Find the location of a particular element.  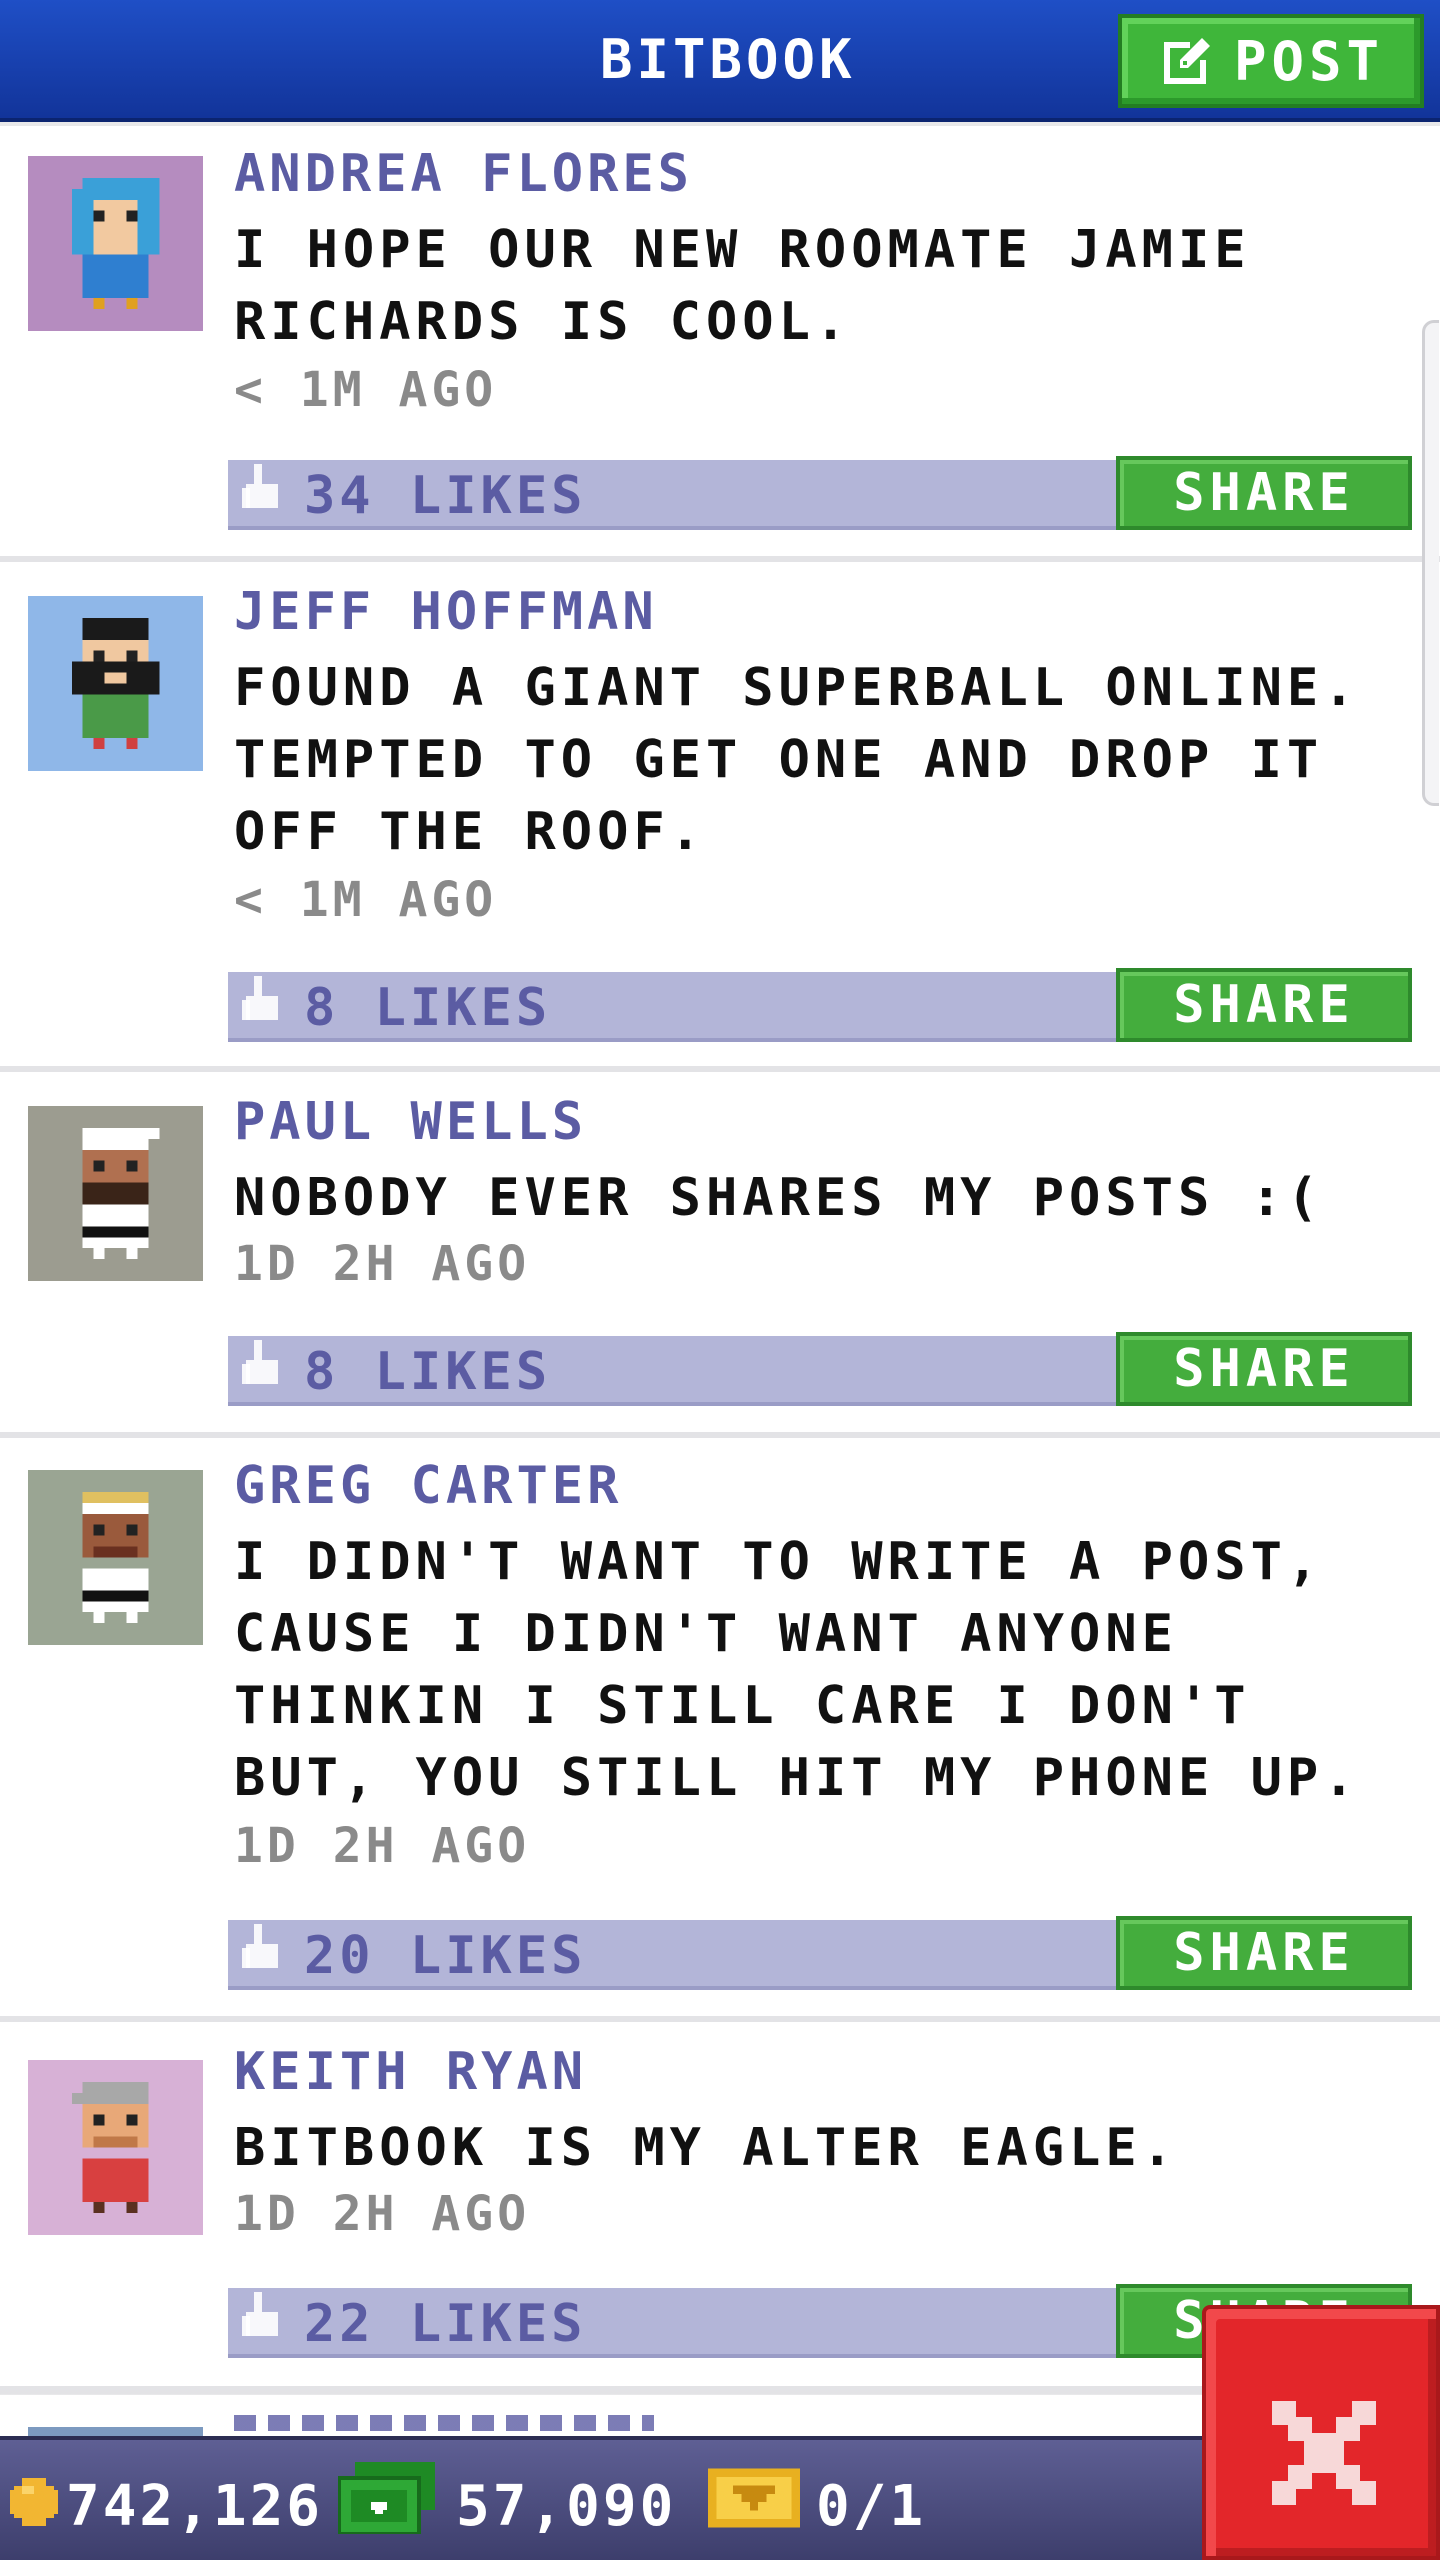

ticket-icon is located at coordinates (754, 2500).